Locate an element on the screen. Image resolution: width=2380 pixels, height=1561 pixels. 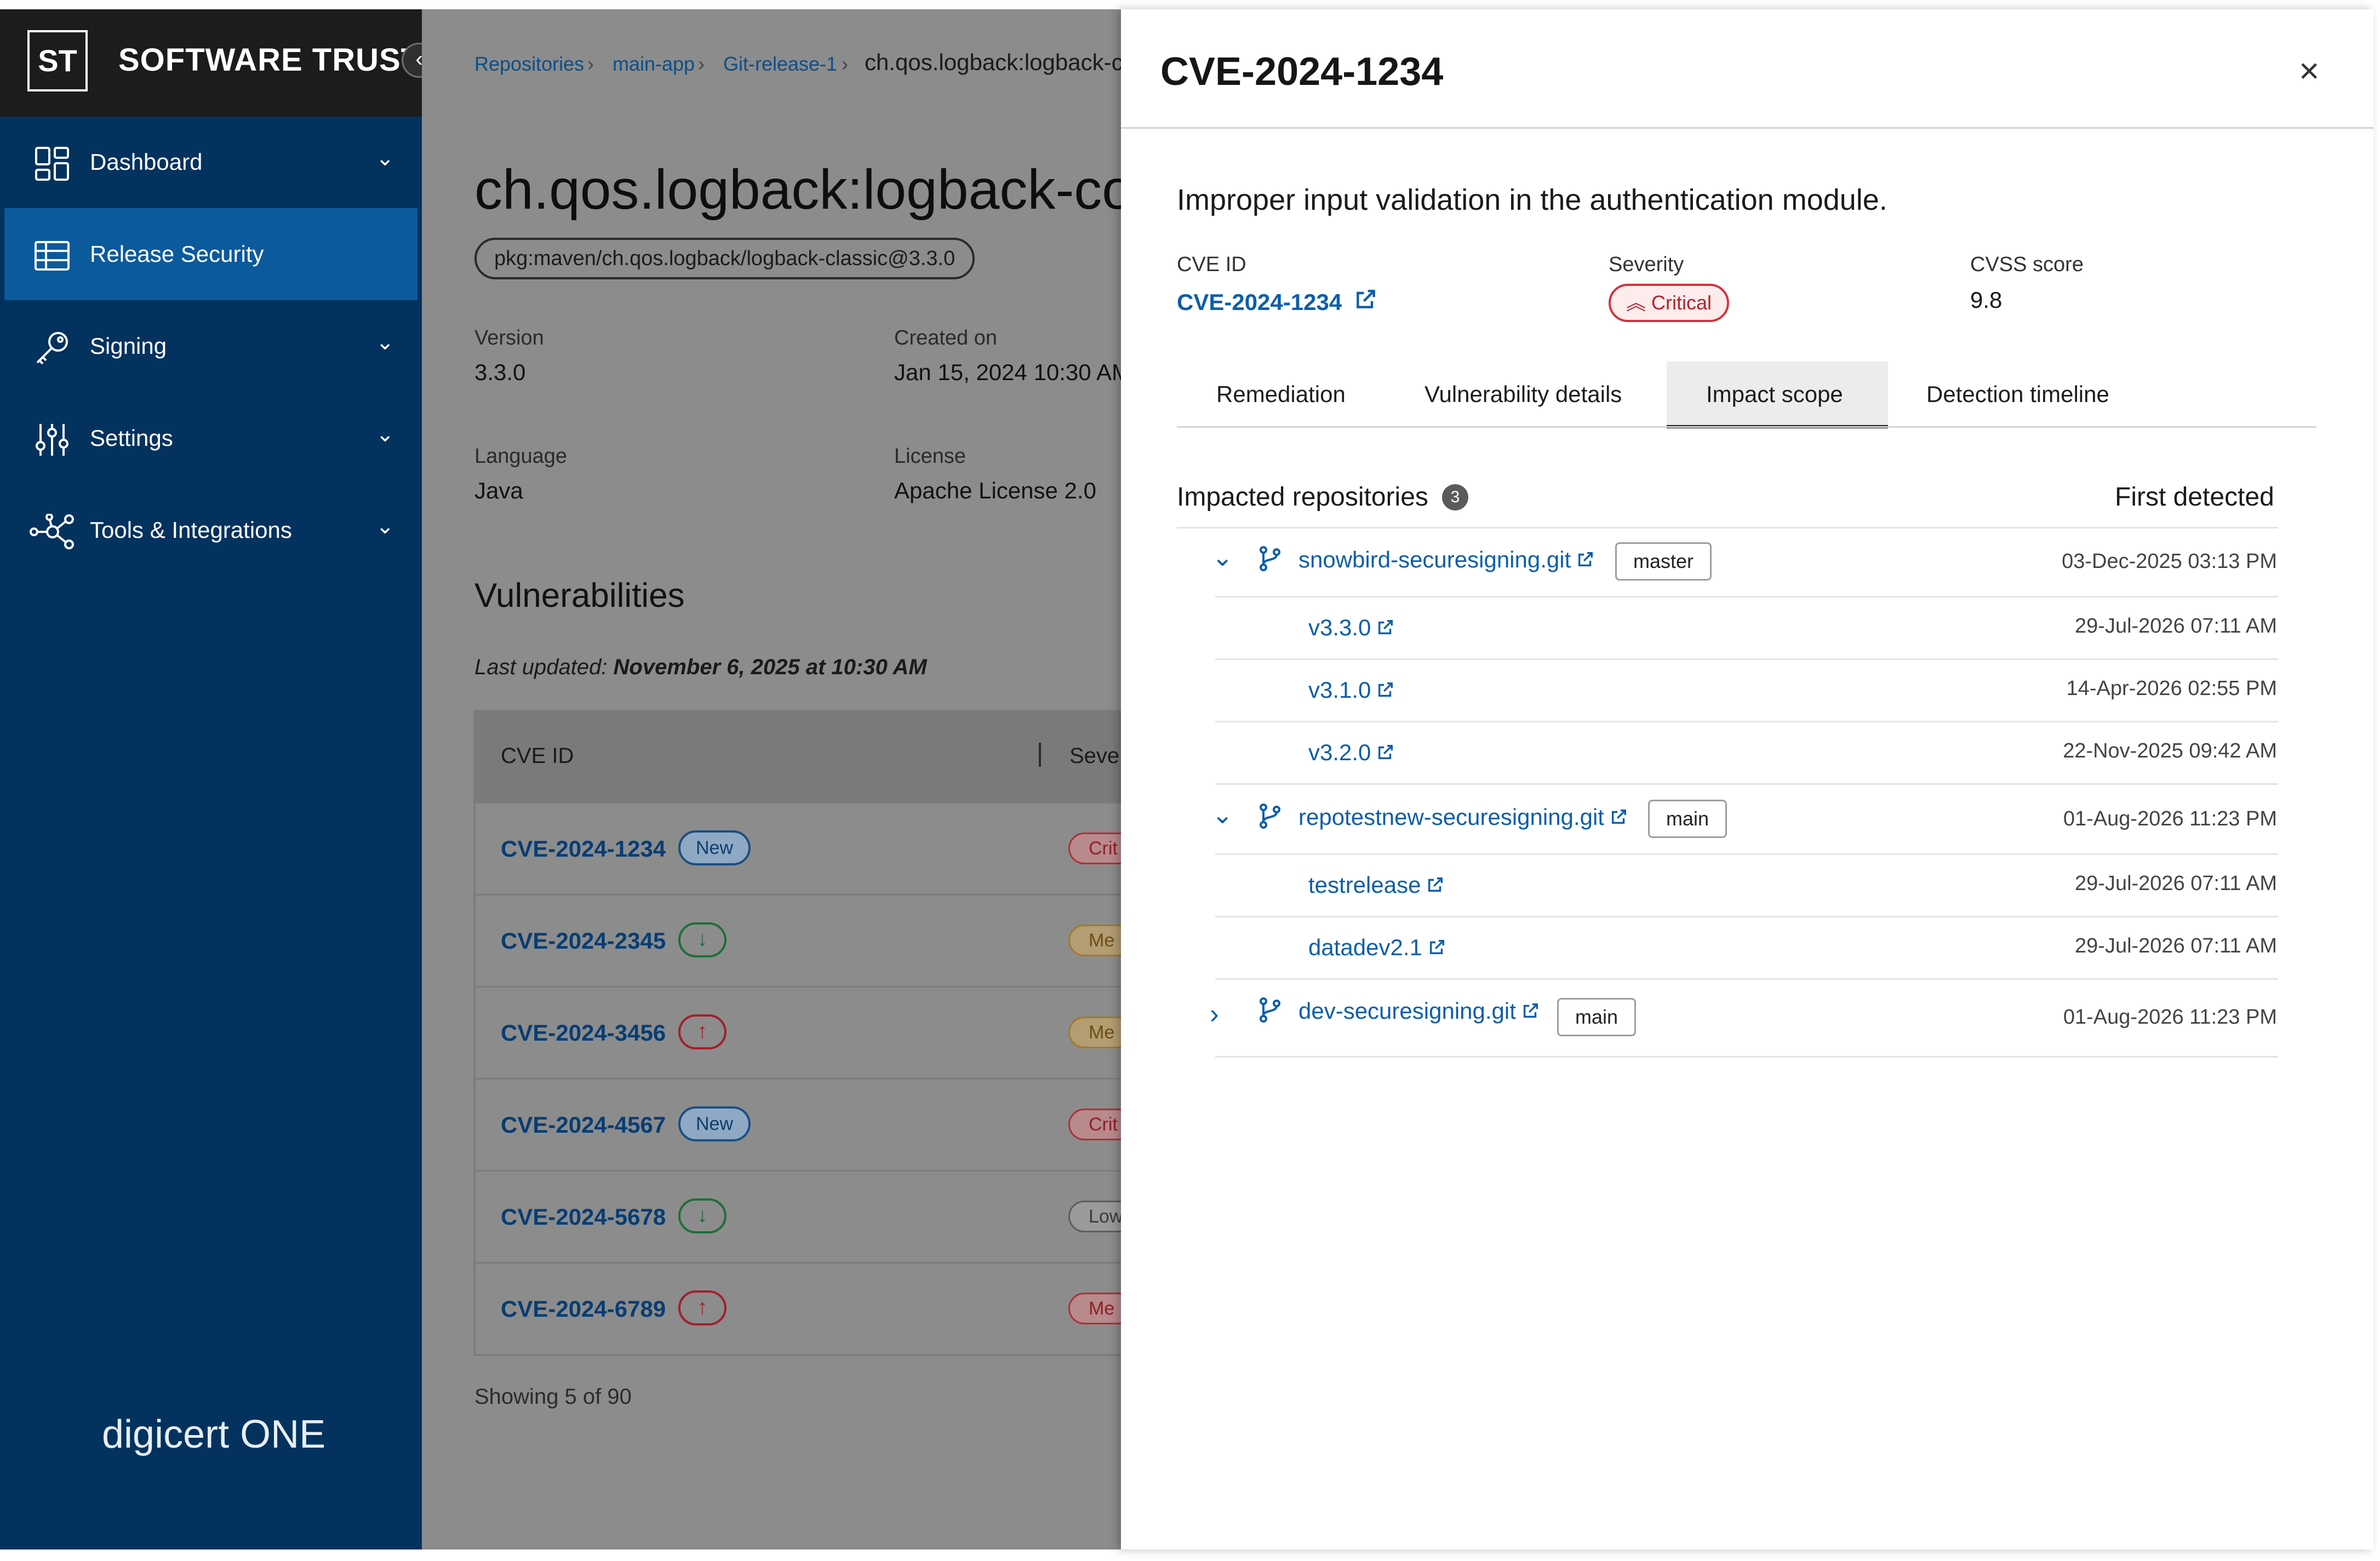
sidebar-item-label: Release Security is located at coordinates (177, 254).